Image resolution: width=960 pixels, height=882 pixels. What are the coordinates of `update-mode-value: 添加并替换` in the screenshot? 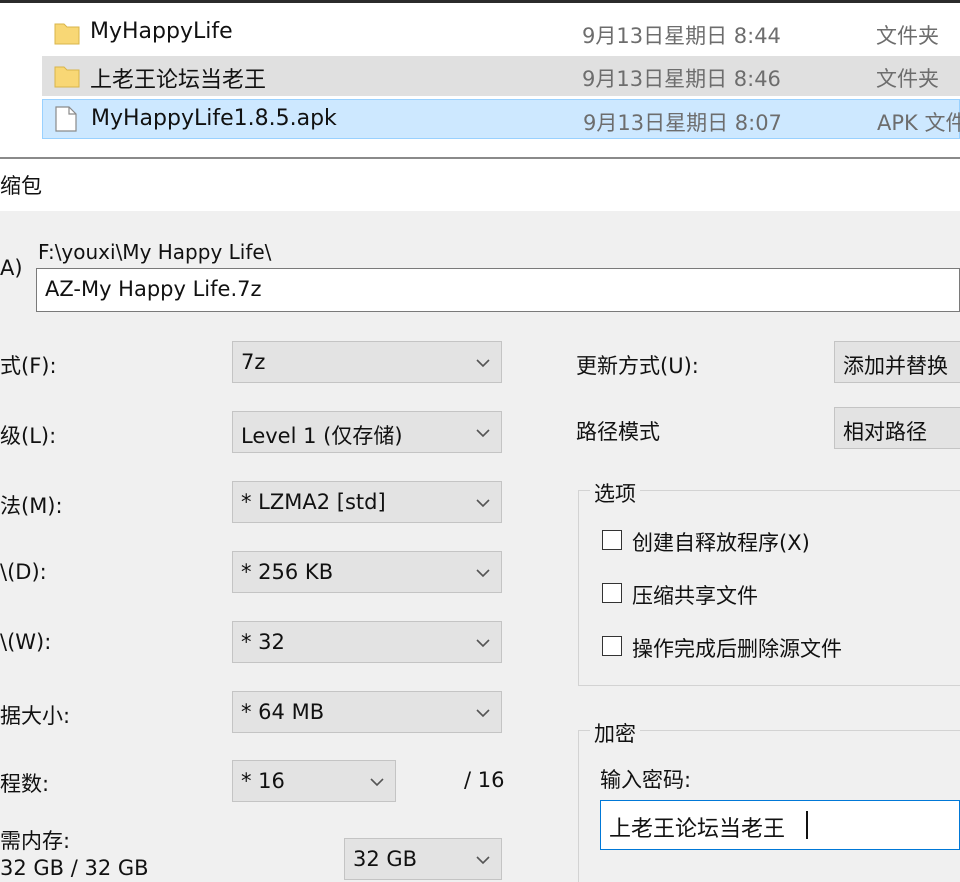 It's located at (895, 366).